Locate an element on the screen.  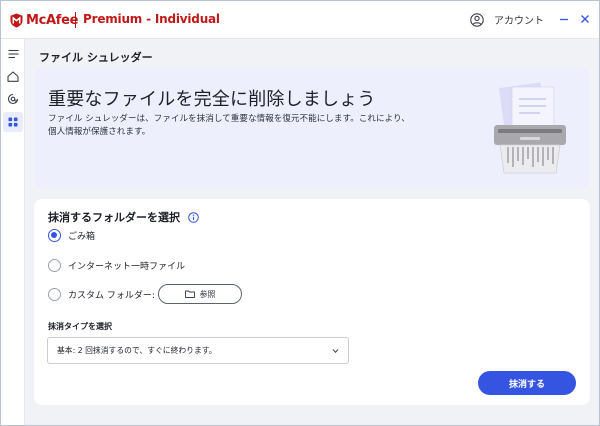
apps-grid-icon is located at coordinates (13, 122).